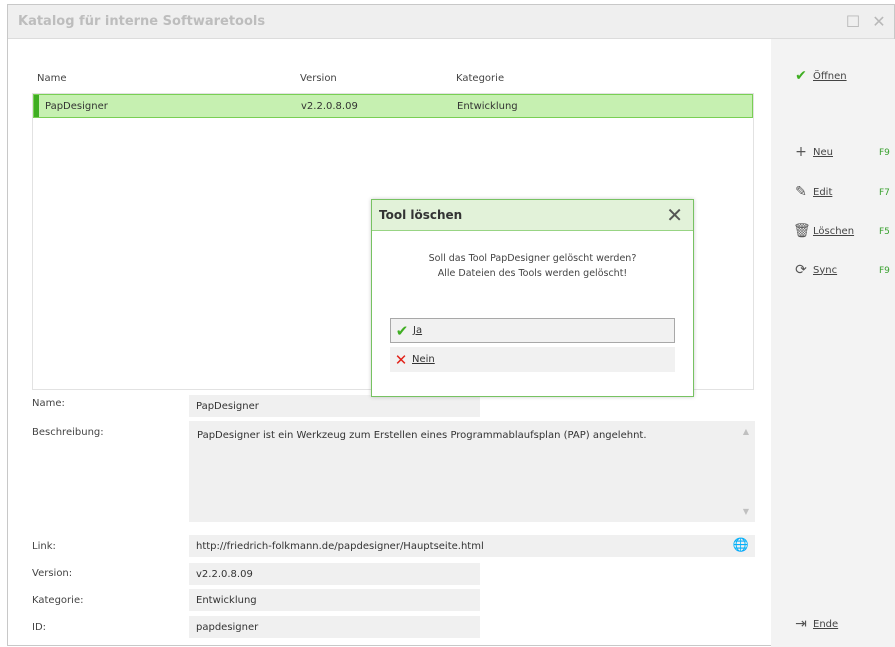 This screenshot has height=647, width=895. Describe the element at coordinates (884, 193) in the screenshot. I see `edit-shortcut: F7` at that location.